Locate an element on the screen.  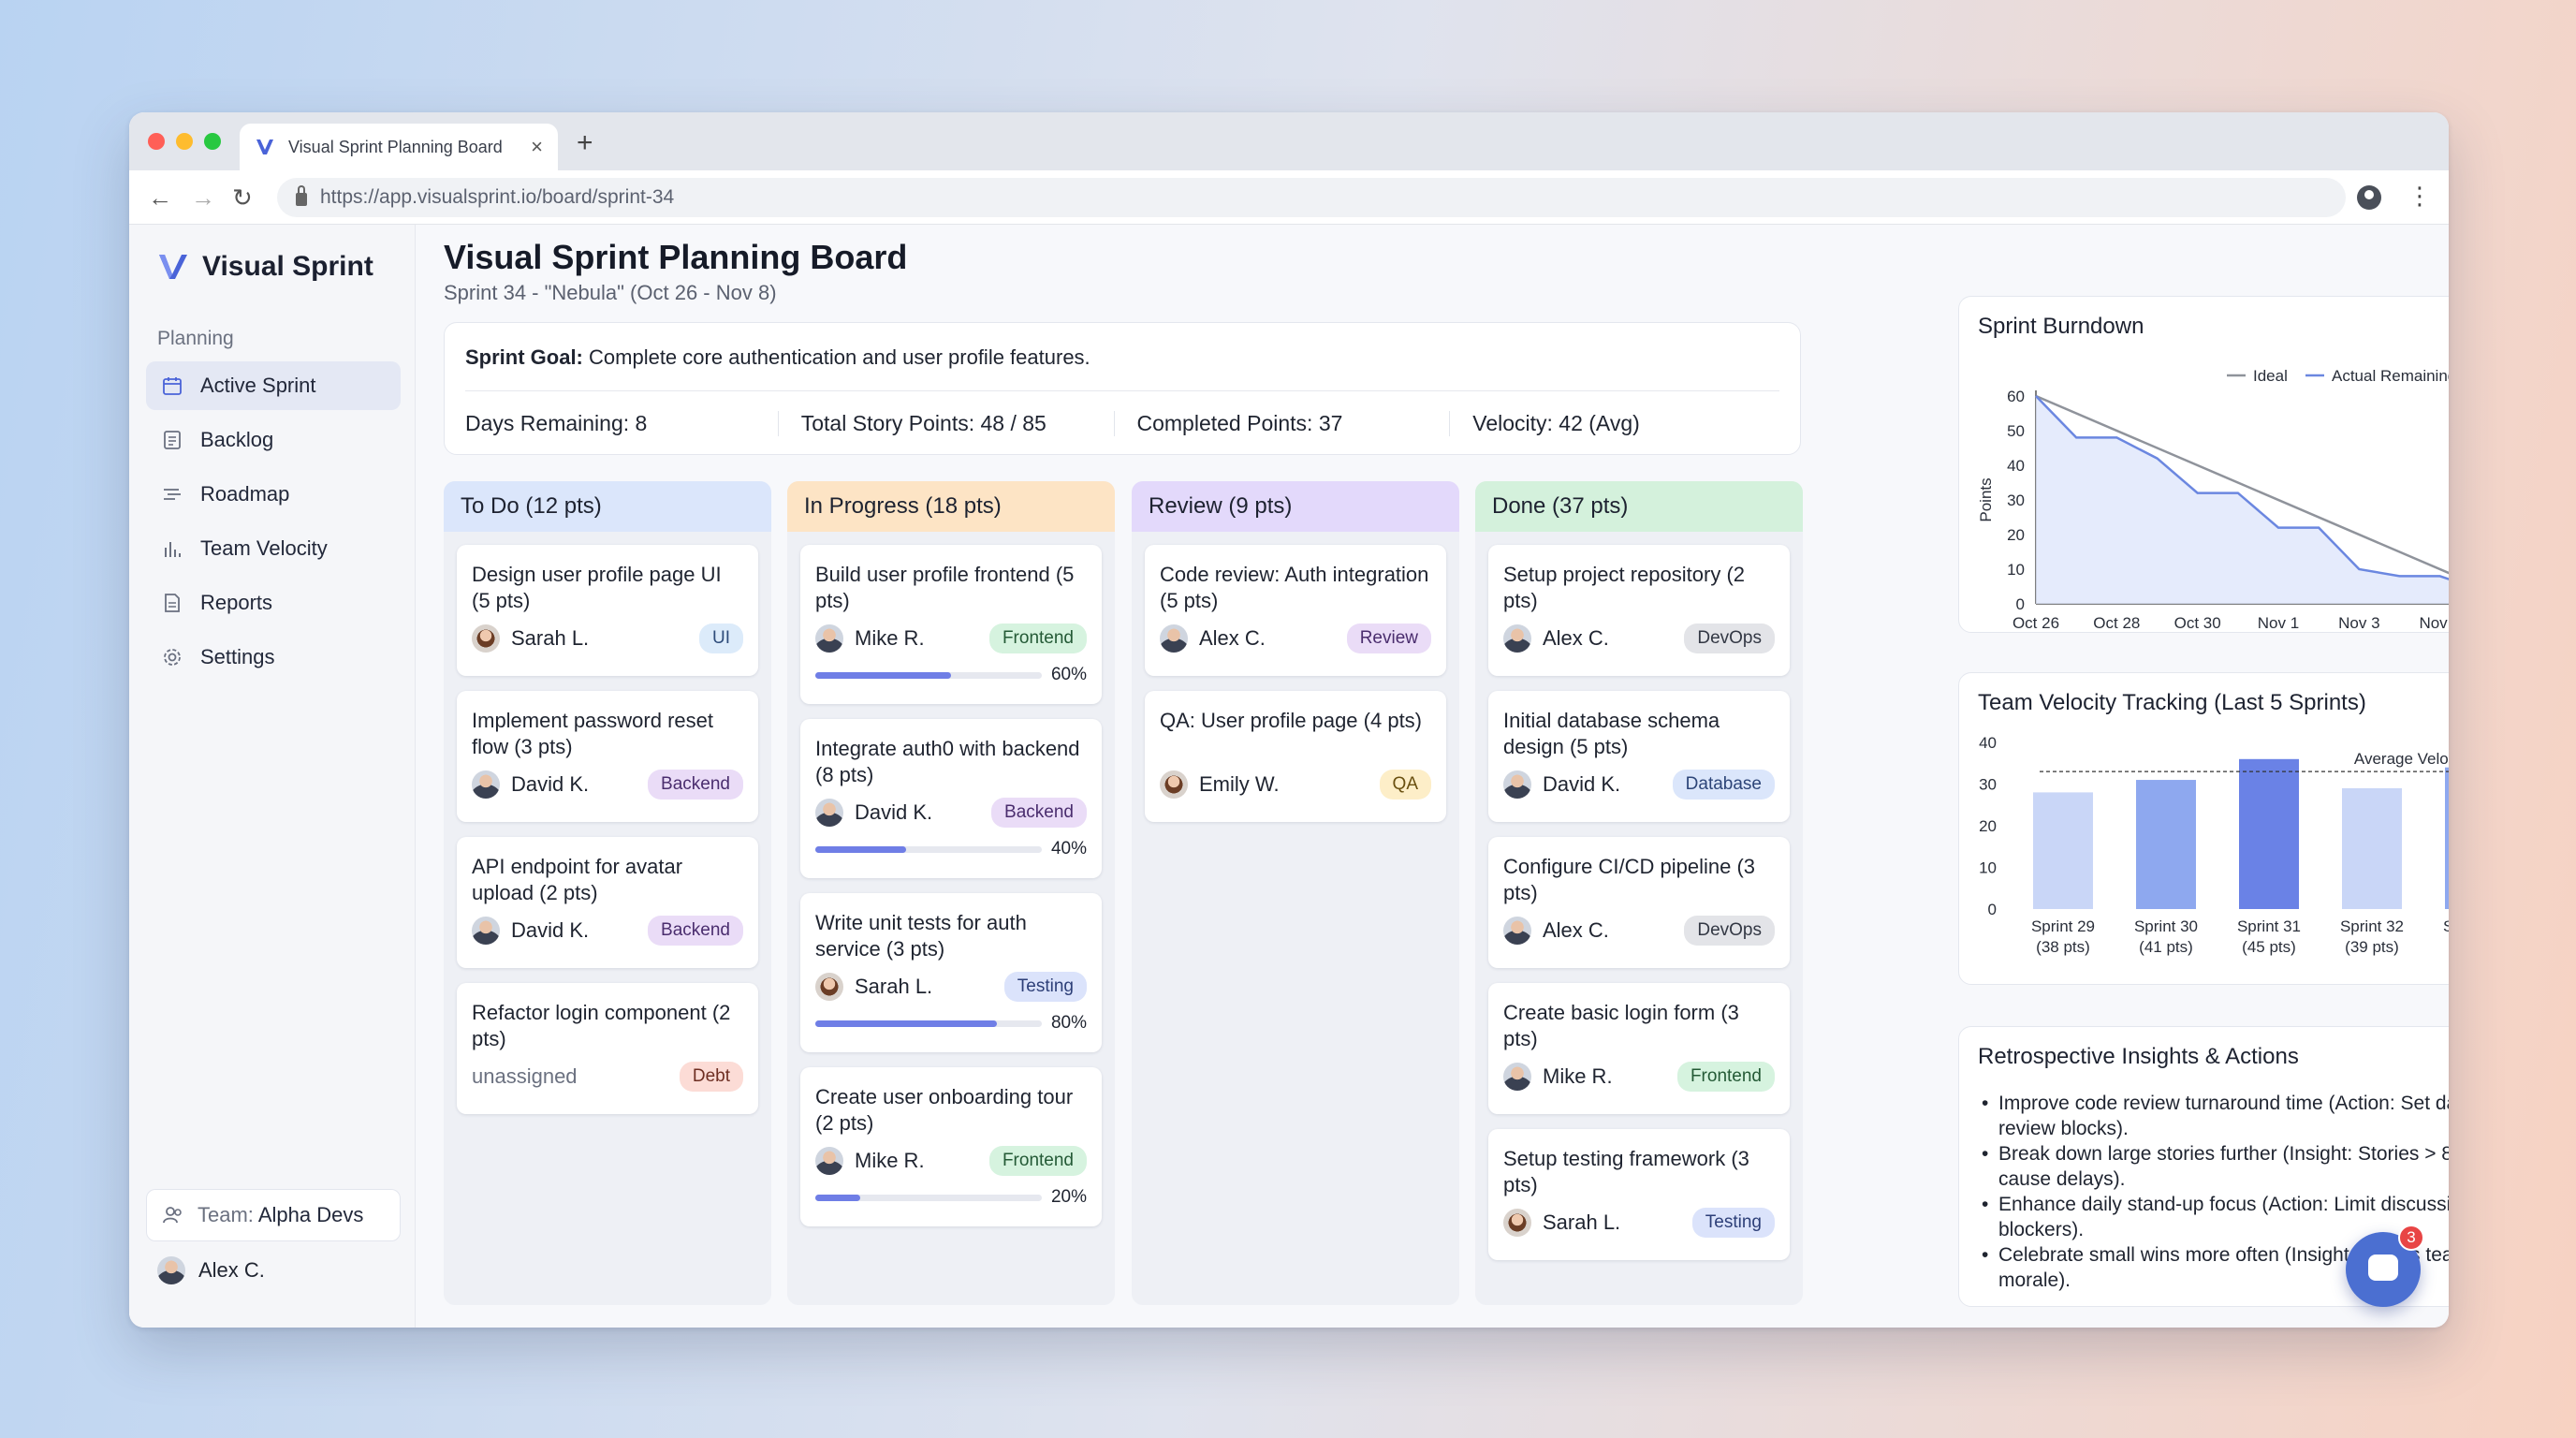
sidebar-item-settings: Settings is located at coordinates (273, 657).